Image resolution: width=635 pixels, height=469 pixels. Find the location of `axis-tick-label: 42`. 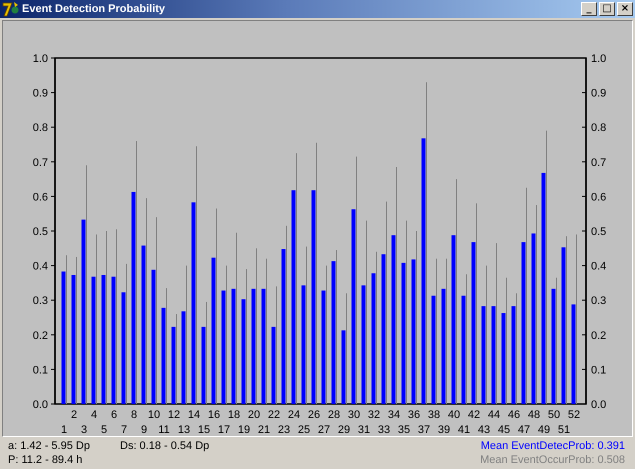

axis-tick-label: 42 is located at coordinates (474, 415).